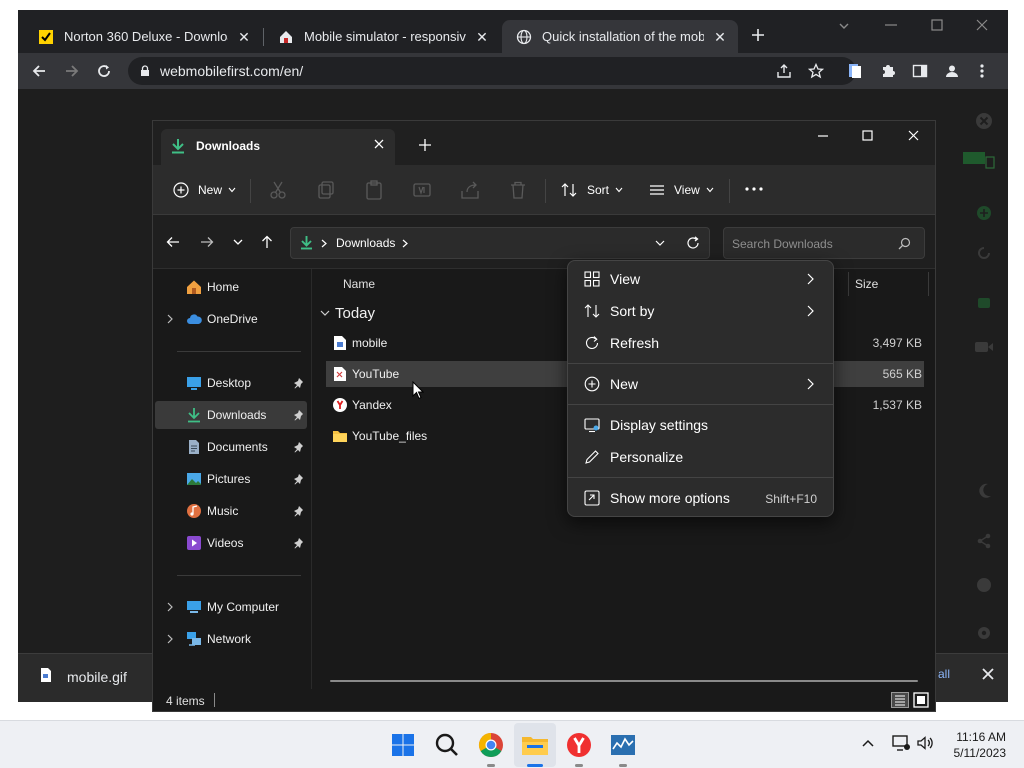  I want to click on menu-item-sort-by: Sort by, so click(700, 311).